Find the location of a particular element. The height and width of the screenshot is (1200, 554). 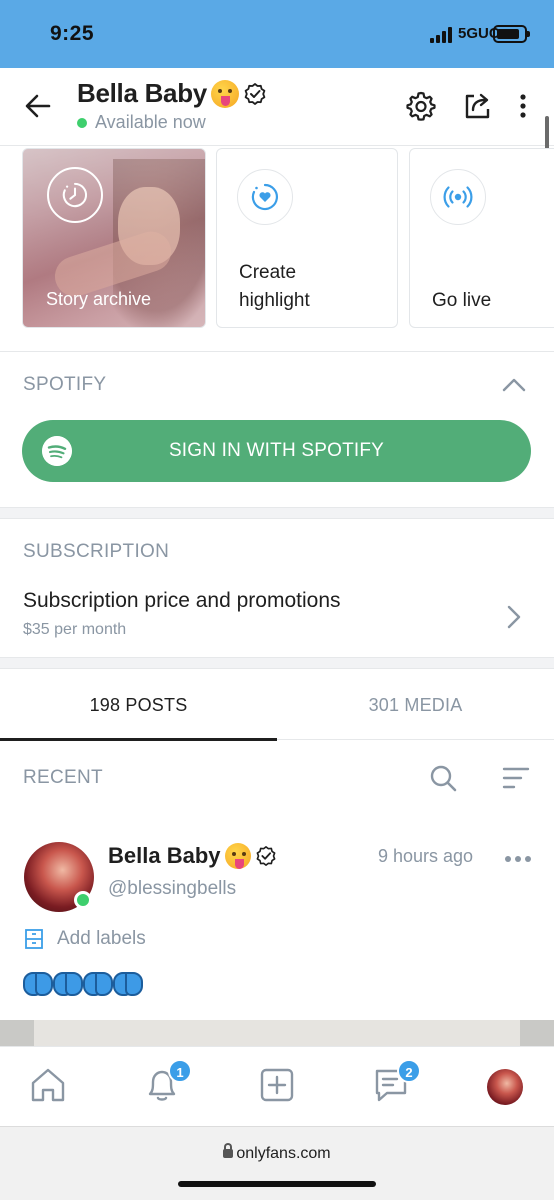

home-indicator is located at coordinates (277, 1184).